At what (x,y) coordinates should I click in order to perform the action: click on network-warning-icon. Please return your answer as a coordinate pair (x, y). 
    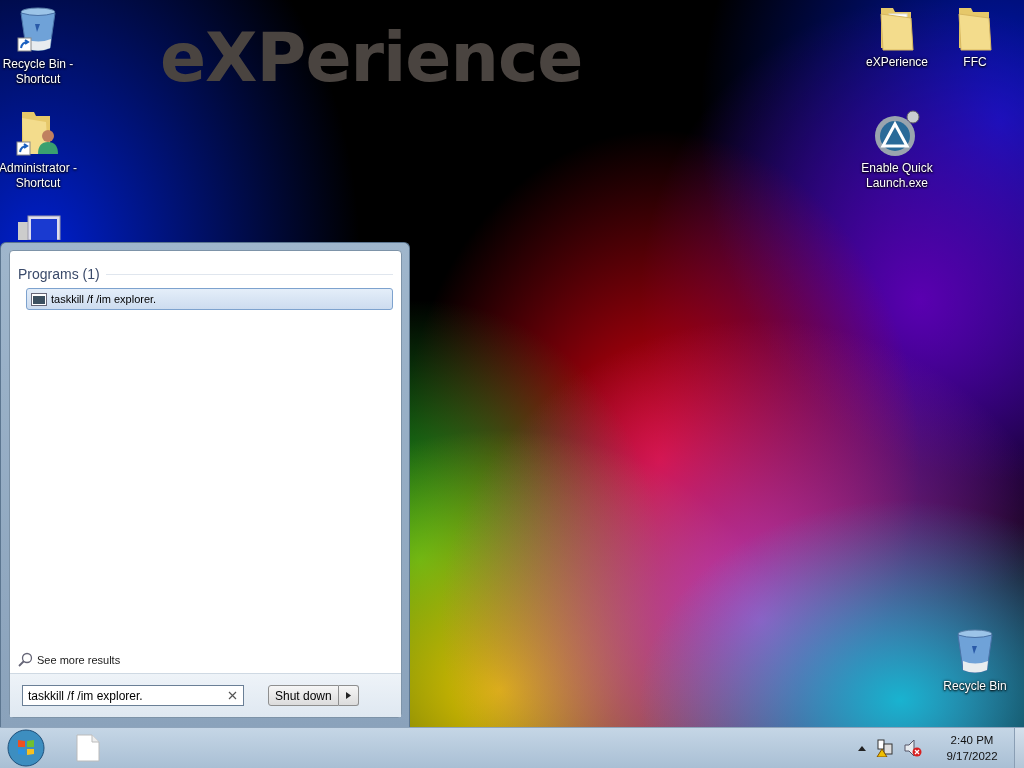
    Looking at the image, I should click on (885, 748).